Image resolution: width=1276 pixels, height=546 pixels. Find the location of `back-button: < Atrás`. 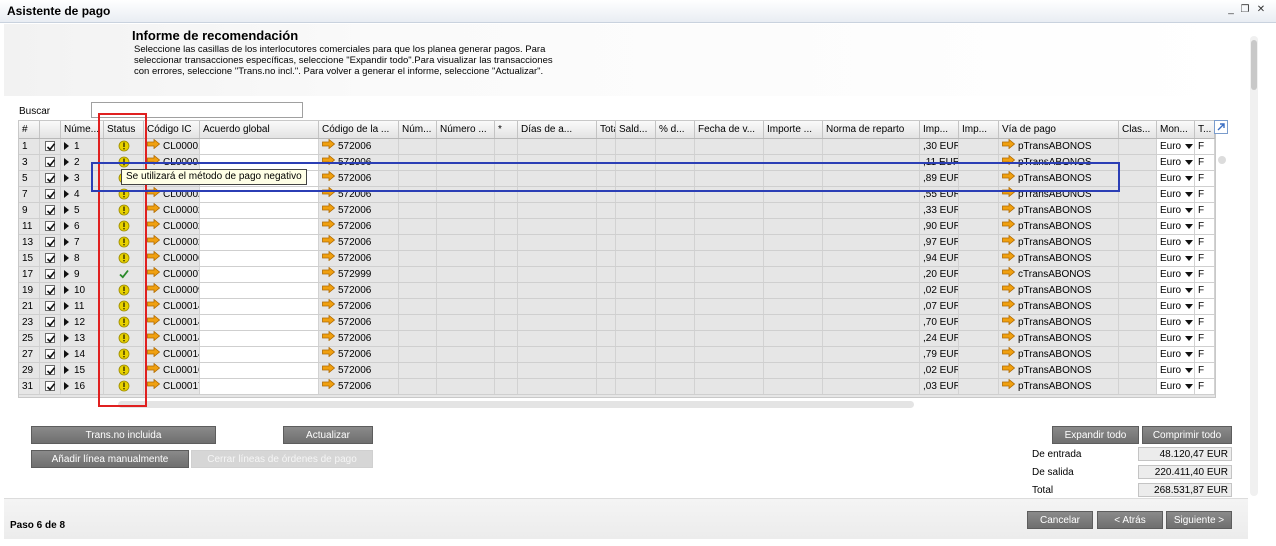

back-button: < Atrás is located at coordinates (1130, 520).